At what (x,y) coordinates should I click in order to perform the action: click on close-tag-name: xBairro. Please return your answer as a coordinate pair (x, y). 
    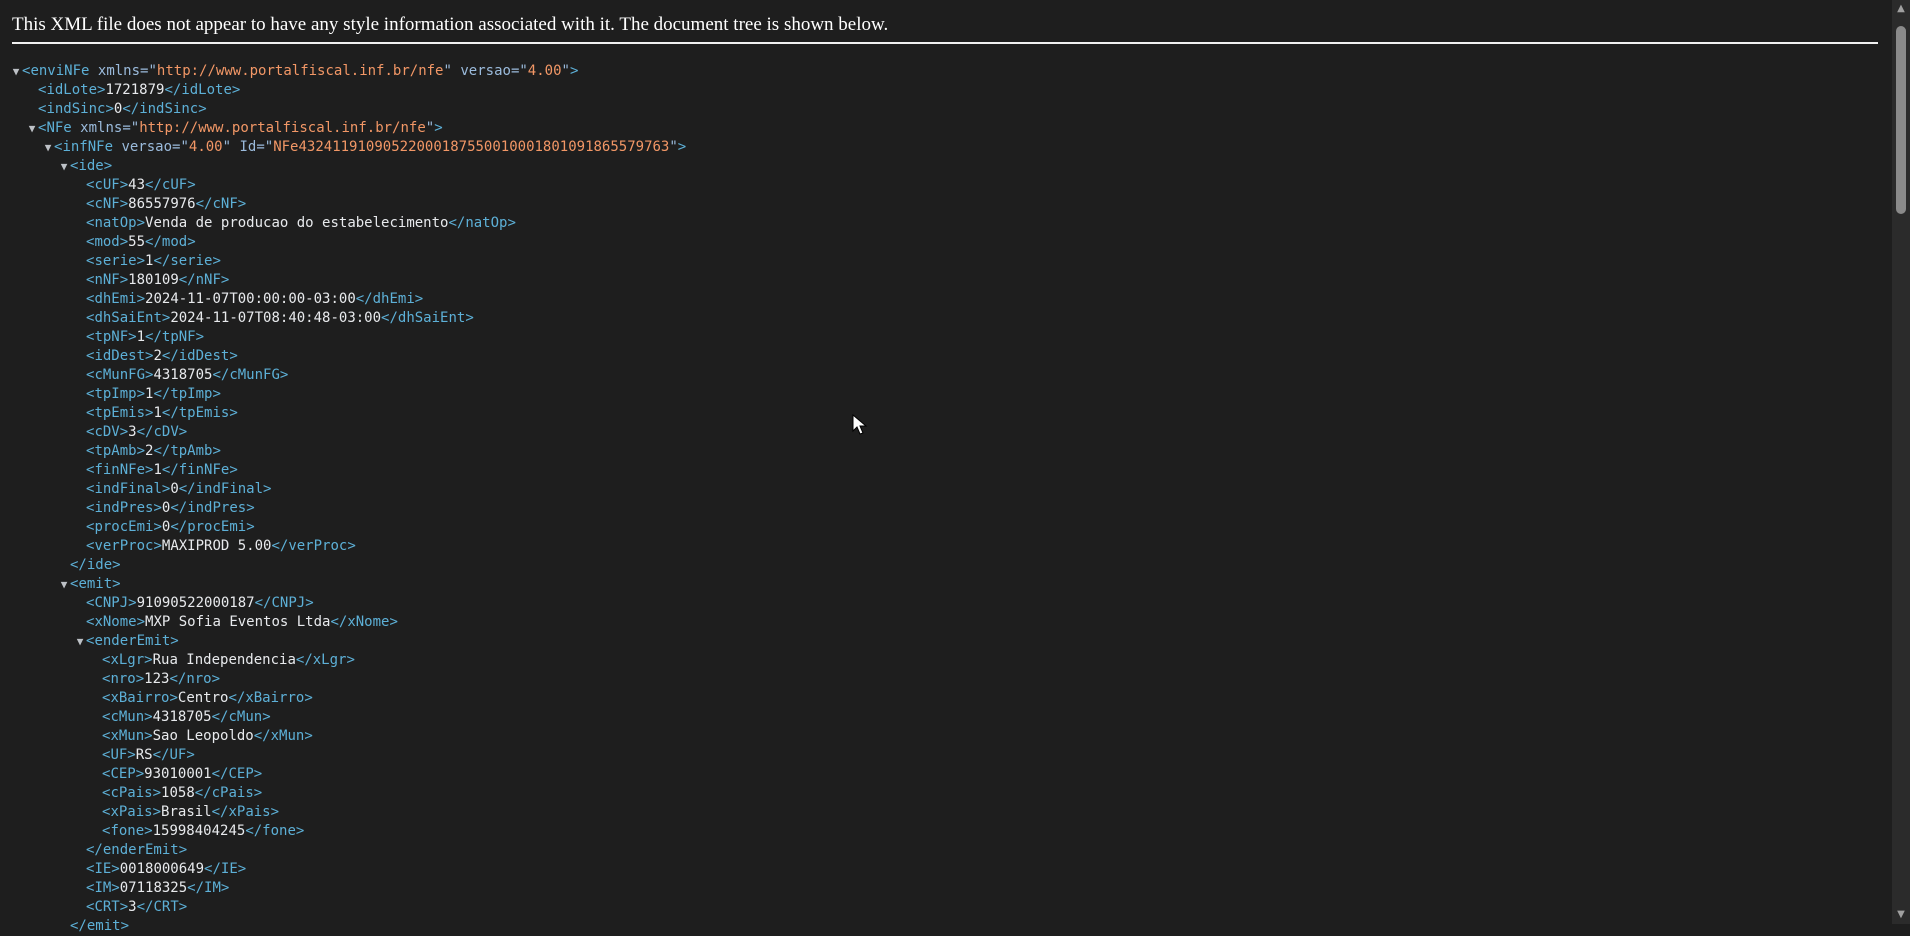
    Looking at the image, I should click on (275, 698).